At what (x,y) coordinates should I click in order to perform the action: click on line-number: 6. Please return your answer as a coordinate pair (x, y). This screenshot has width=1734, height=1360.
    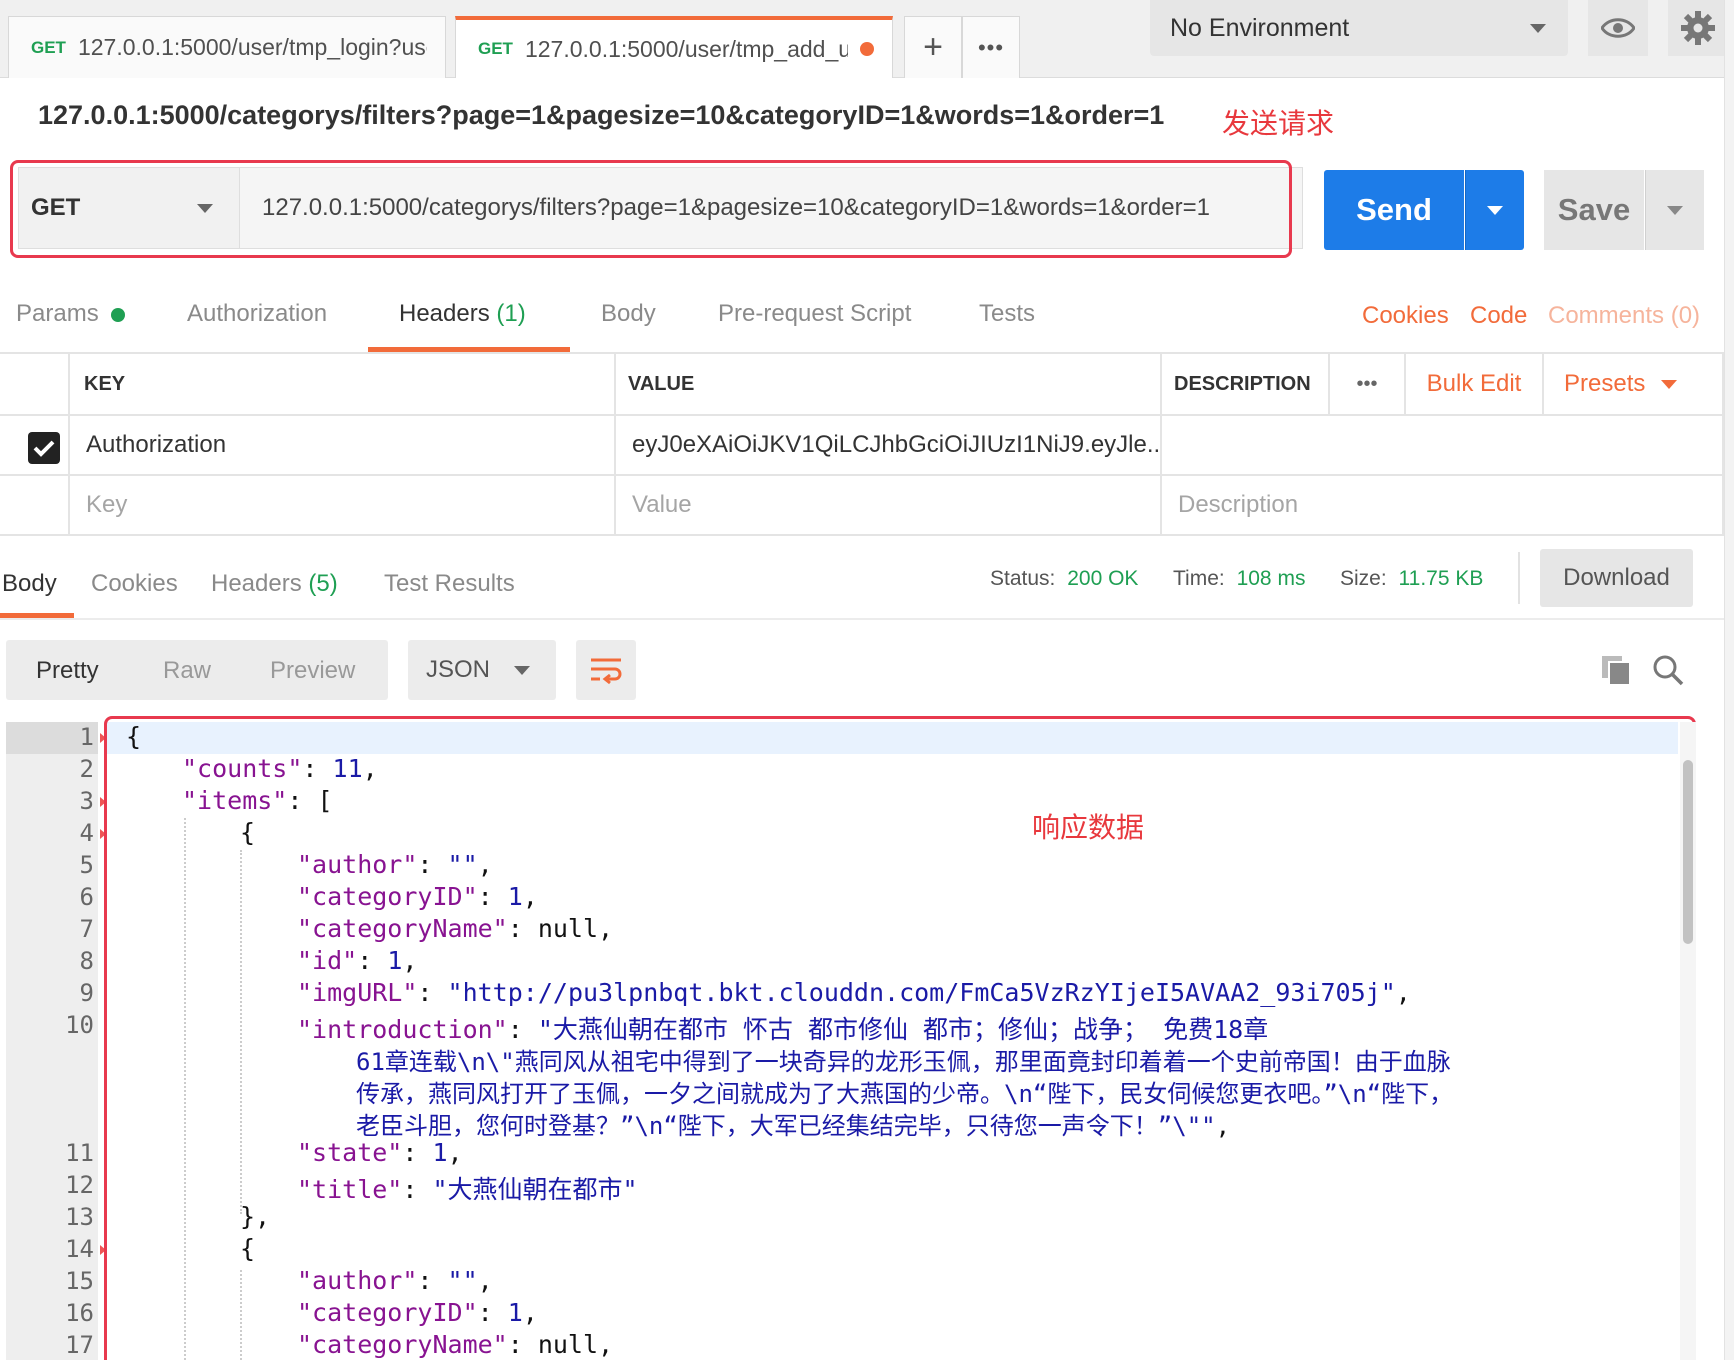
    Looking at the image, I should click on (86, 897).